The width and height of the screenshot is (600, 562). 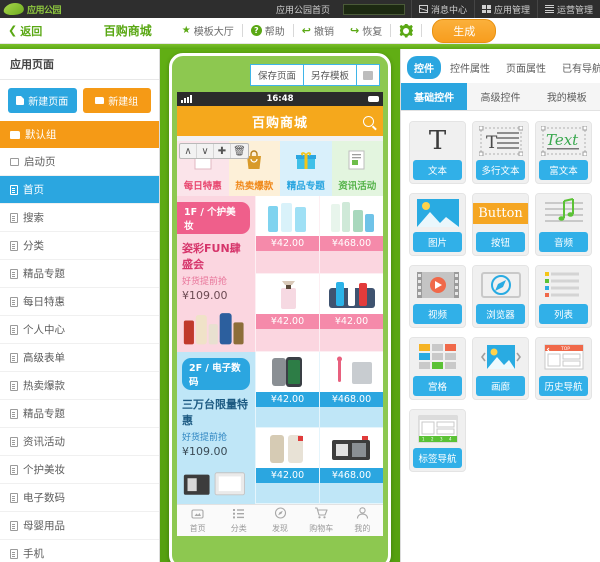 I want to click on list-icon, so click(x=238, y=514).